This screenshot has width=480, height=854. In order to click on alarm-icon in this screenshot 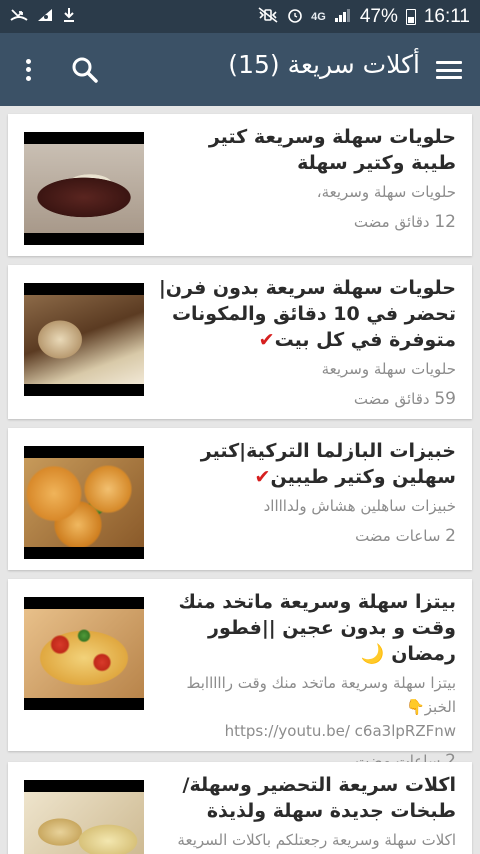, I will do `click(295, 17)`.